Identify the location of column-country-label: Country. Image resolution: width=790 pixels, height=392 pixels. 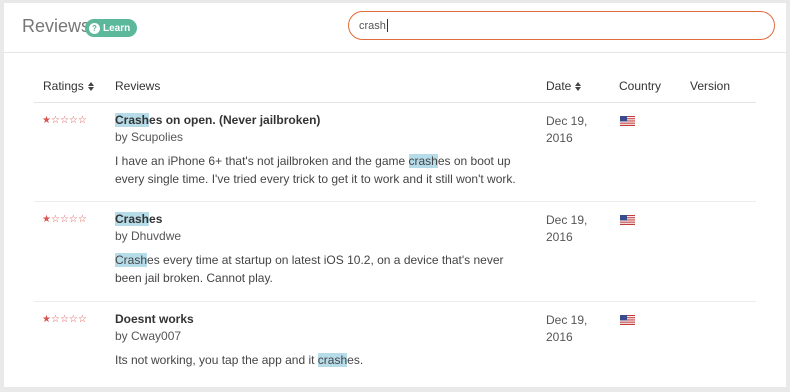
(640, 86).